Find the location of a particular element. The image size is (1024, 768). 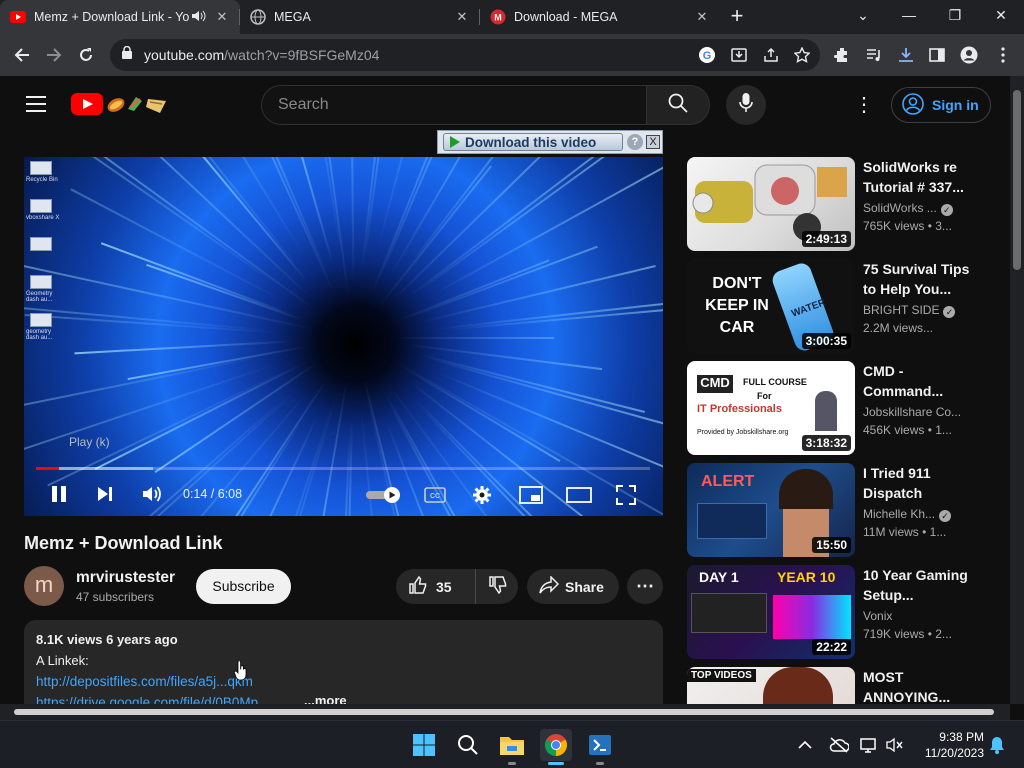

speaker-icon is located at coordinates (200, 17).